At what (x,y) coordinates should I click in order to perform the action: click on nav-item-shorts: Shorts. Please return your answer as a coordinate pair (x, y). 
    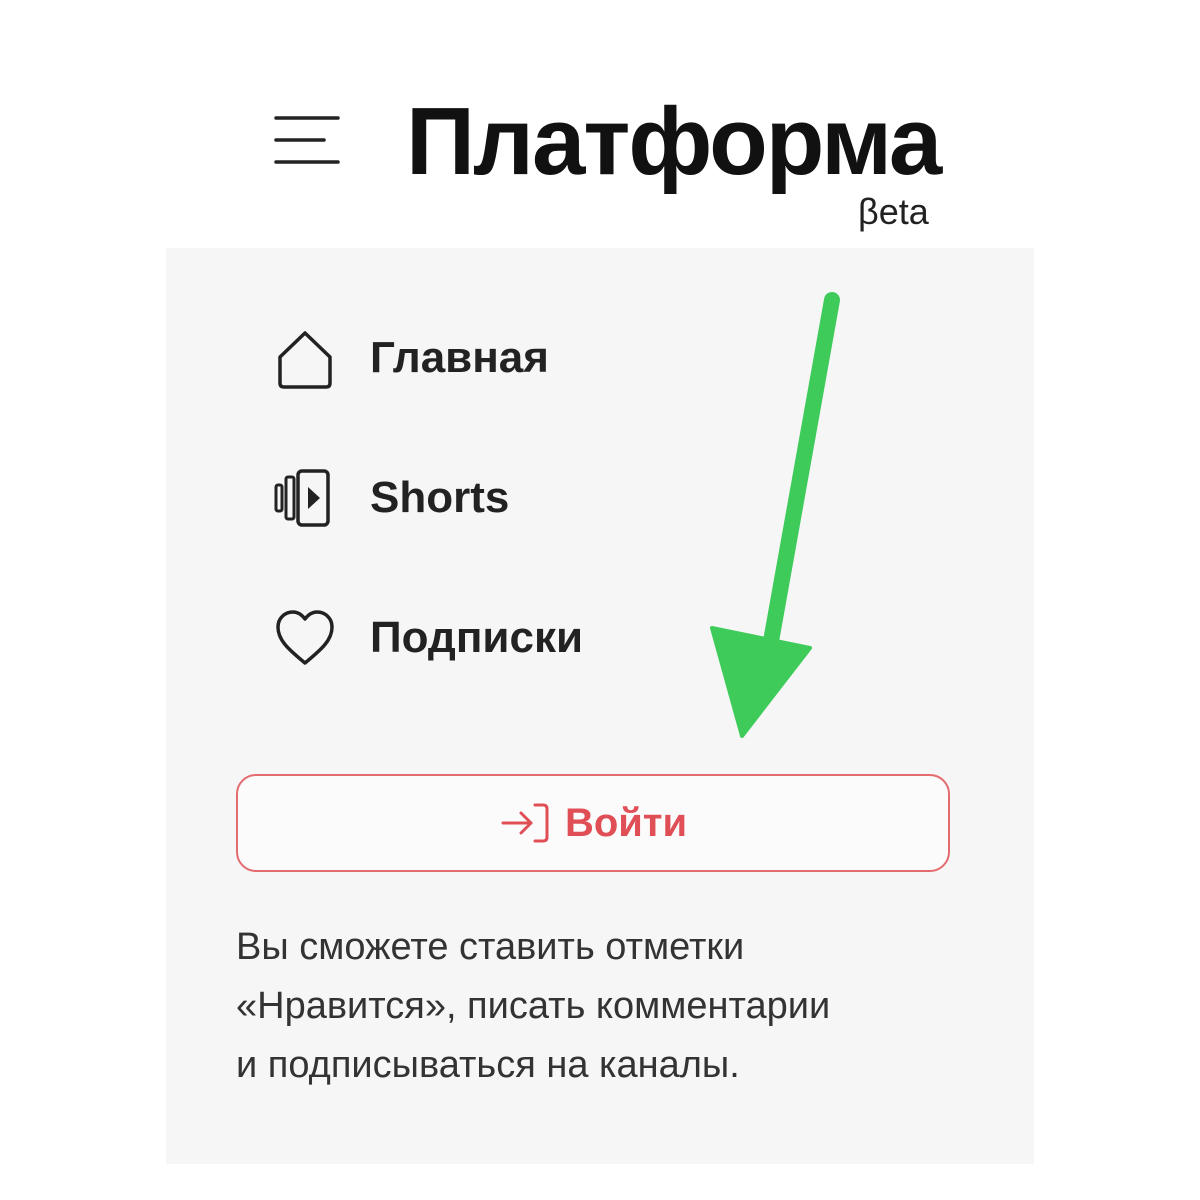
    Looking at the image, I should click on (530, 498).